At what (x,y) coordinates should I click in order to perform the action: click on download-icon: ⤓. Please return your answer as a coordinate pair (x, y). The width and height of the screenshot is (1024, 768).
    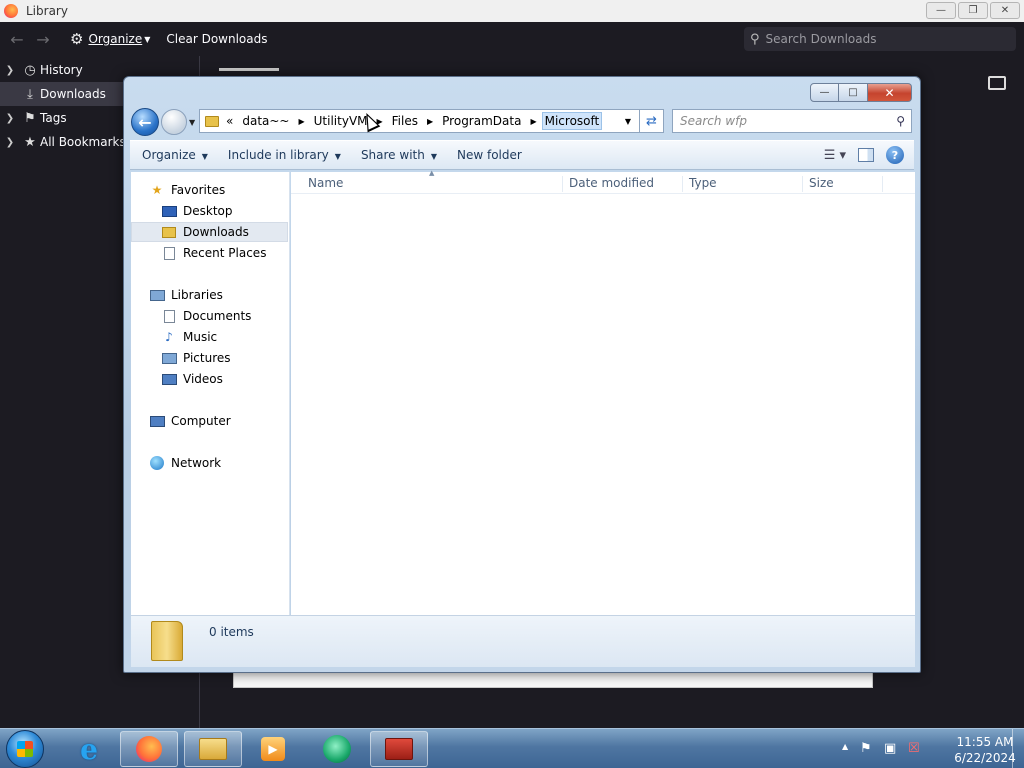
    Looking at the image, I should click on (30, 94).